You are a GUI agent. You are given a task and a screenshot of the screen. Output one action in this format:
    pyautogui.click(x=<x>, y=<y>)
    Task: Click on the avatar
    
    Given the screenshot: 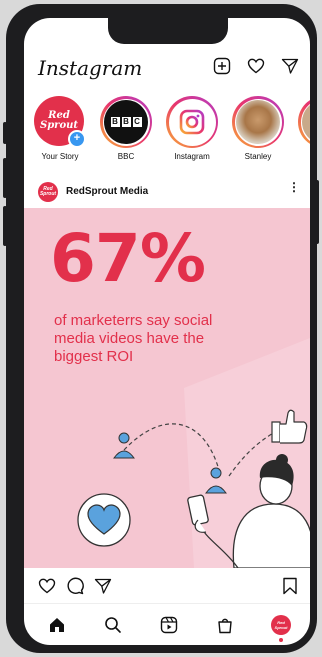 What is the action you would take?
    pyautogui.click(x=306, y=122)
    